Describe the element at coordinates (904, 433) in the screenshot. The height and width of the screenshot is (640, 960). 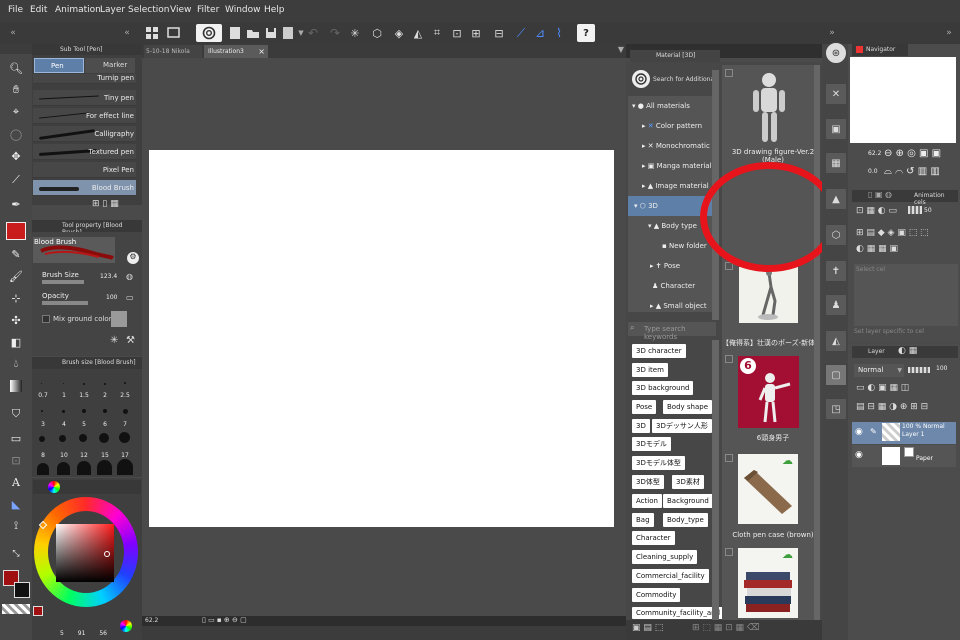
I see `layer-row-selected: ◉ ✎ 100 % Normal Layer 1` at that location.